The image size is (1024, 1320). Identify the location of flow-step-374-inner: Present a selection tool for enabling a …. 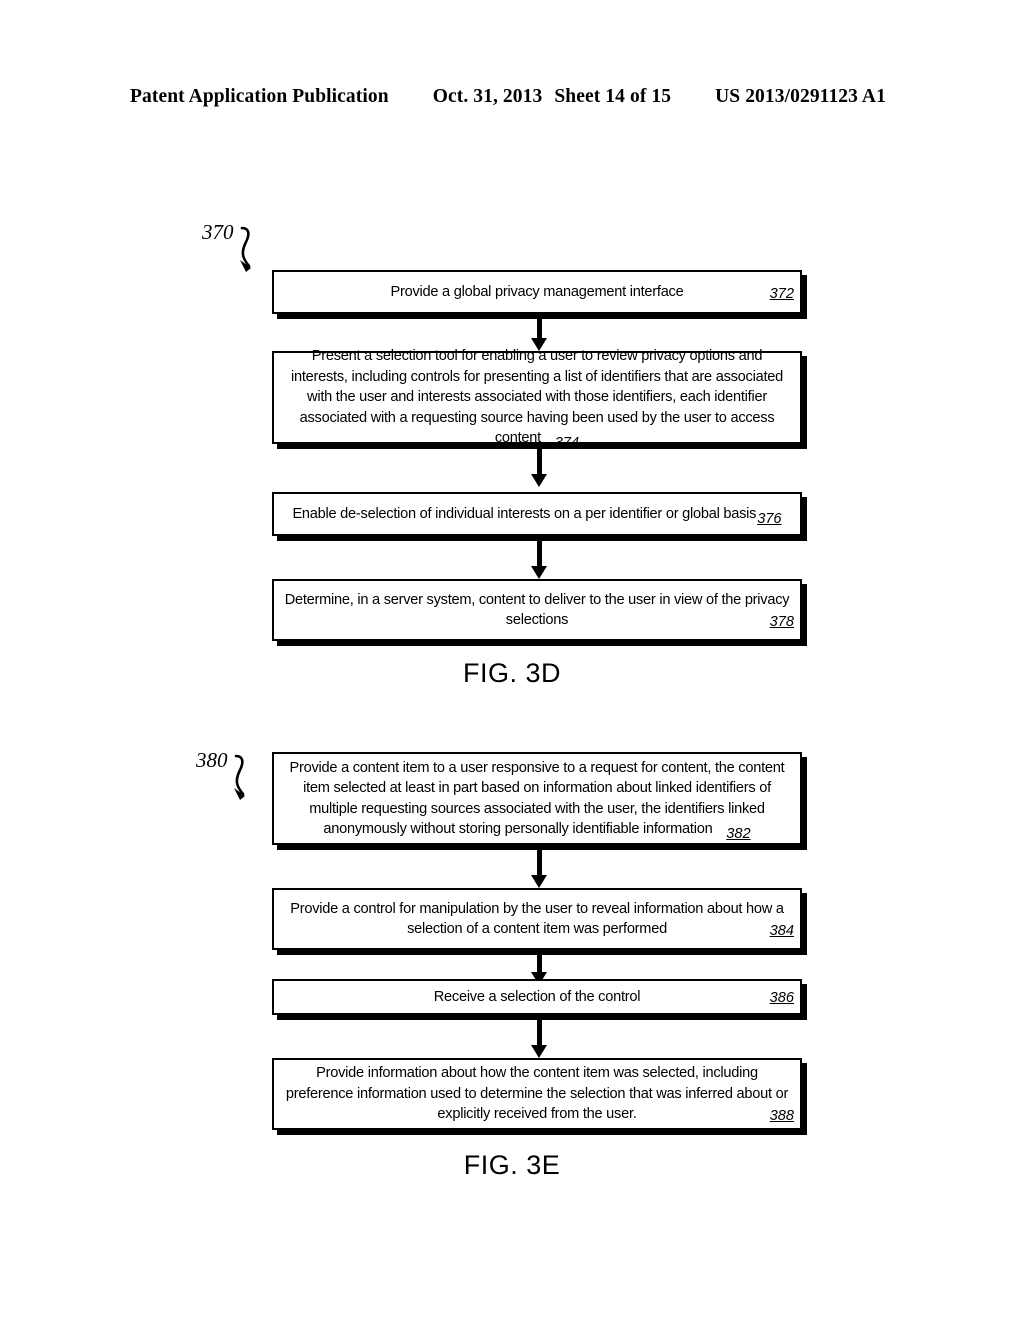
(537, 399).